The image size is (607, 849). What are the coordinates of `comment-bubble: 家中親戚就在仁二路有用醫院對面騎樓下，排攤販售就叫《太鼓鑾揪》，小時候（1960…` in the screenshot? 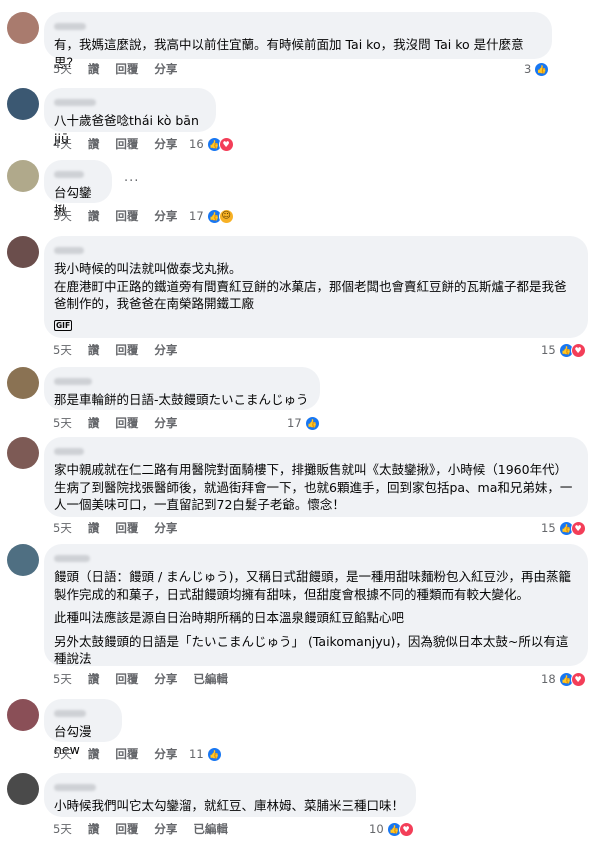 It's located at (316, 477).